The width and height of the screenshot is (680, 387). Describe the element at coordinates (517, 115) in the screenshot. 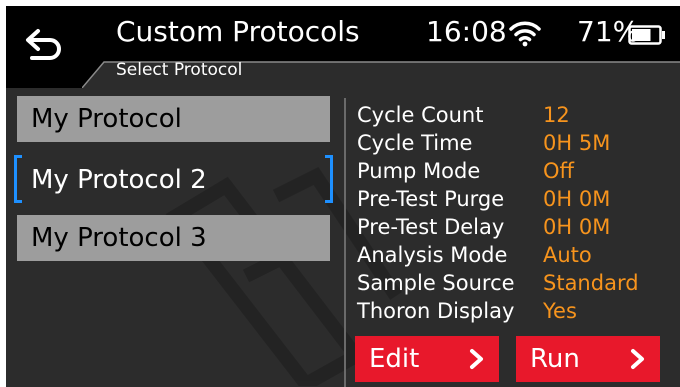

I see `detail-cycle-count: Cycle Count 12` at that location.